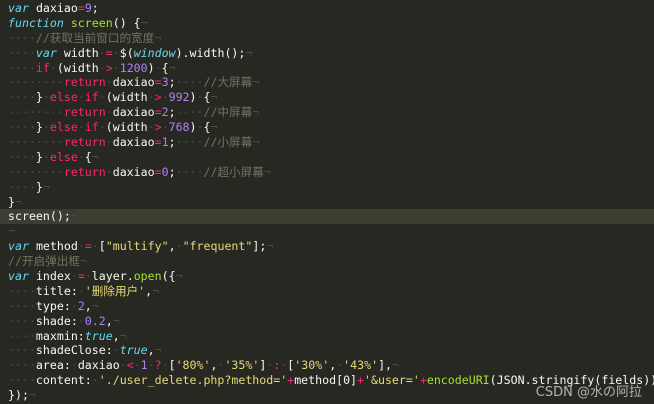 This screenshot has height=404, width=654. What do you see at coordinates (133, 67) in the screenshot?
I see `number-token: 1200` at bounding box center [133, 67].